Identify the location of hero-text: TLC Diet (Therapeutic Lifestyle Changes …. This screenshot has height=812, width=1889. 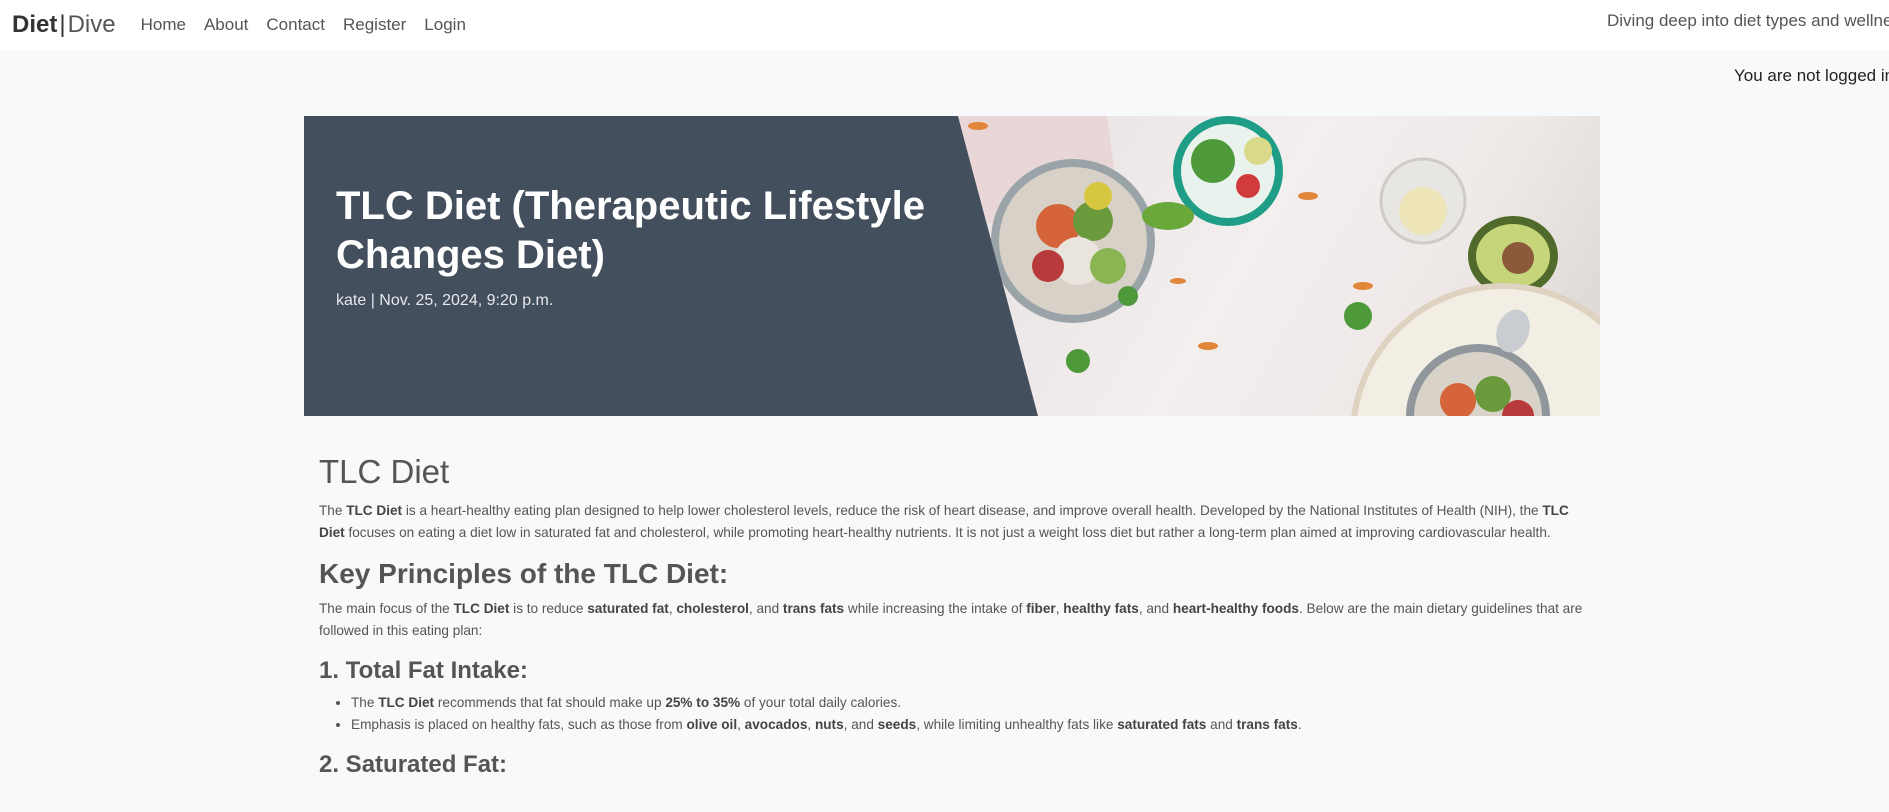
(636, 246).